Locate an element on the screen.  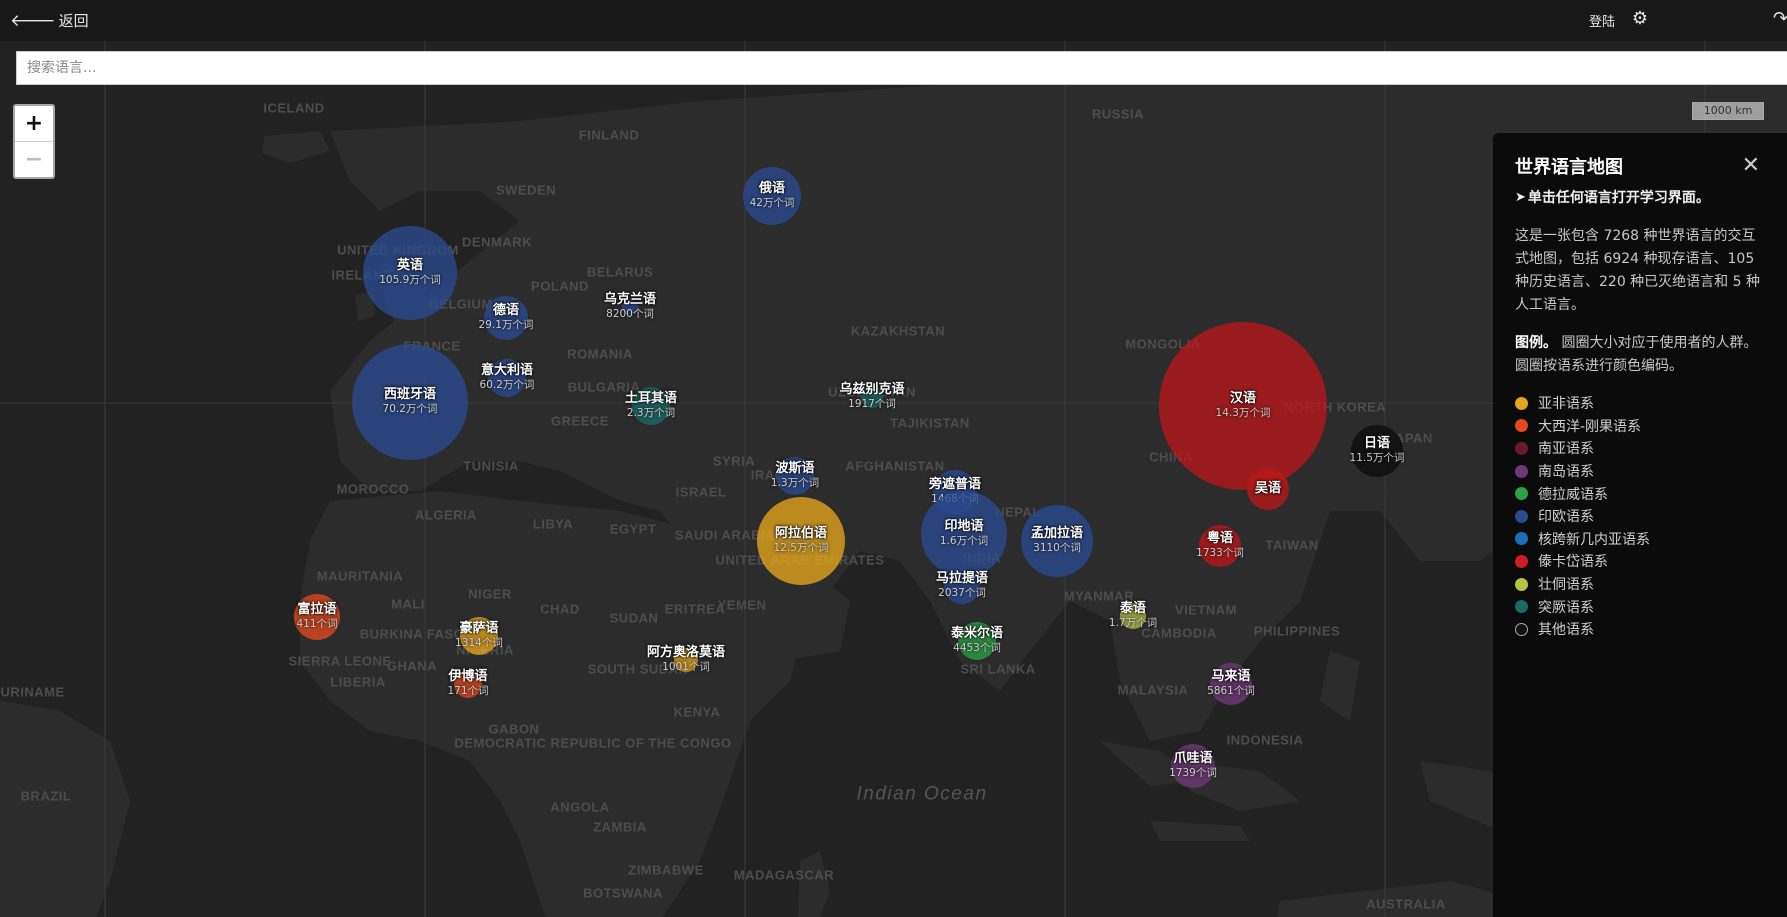
legend-item: 印欧语系 is located at coordinates (1640, 516).